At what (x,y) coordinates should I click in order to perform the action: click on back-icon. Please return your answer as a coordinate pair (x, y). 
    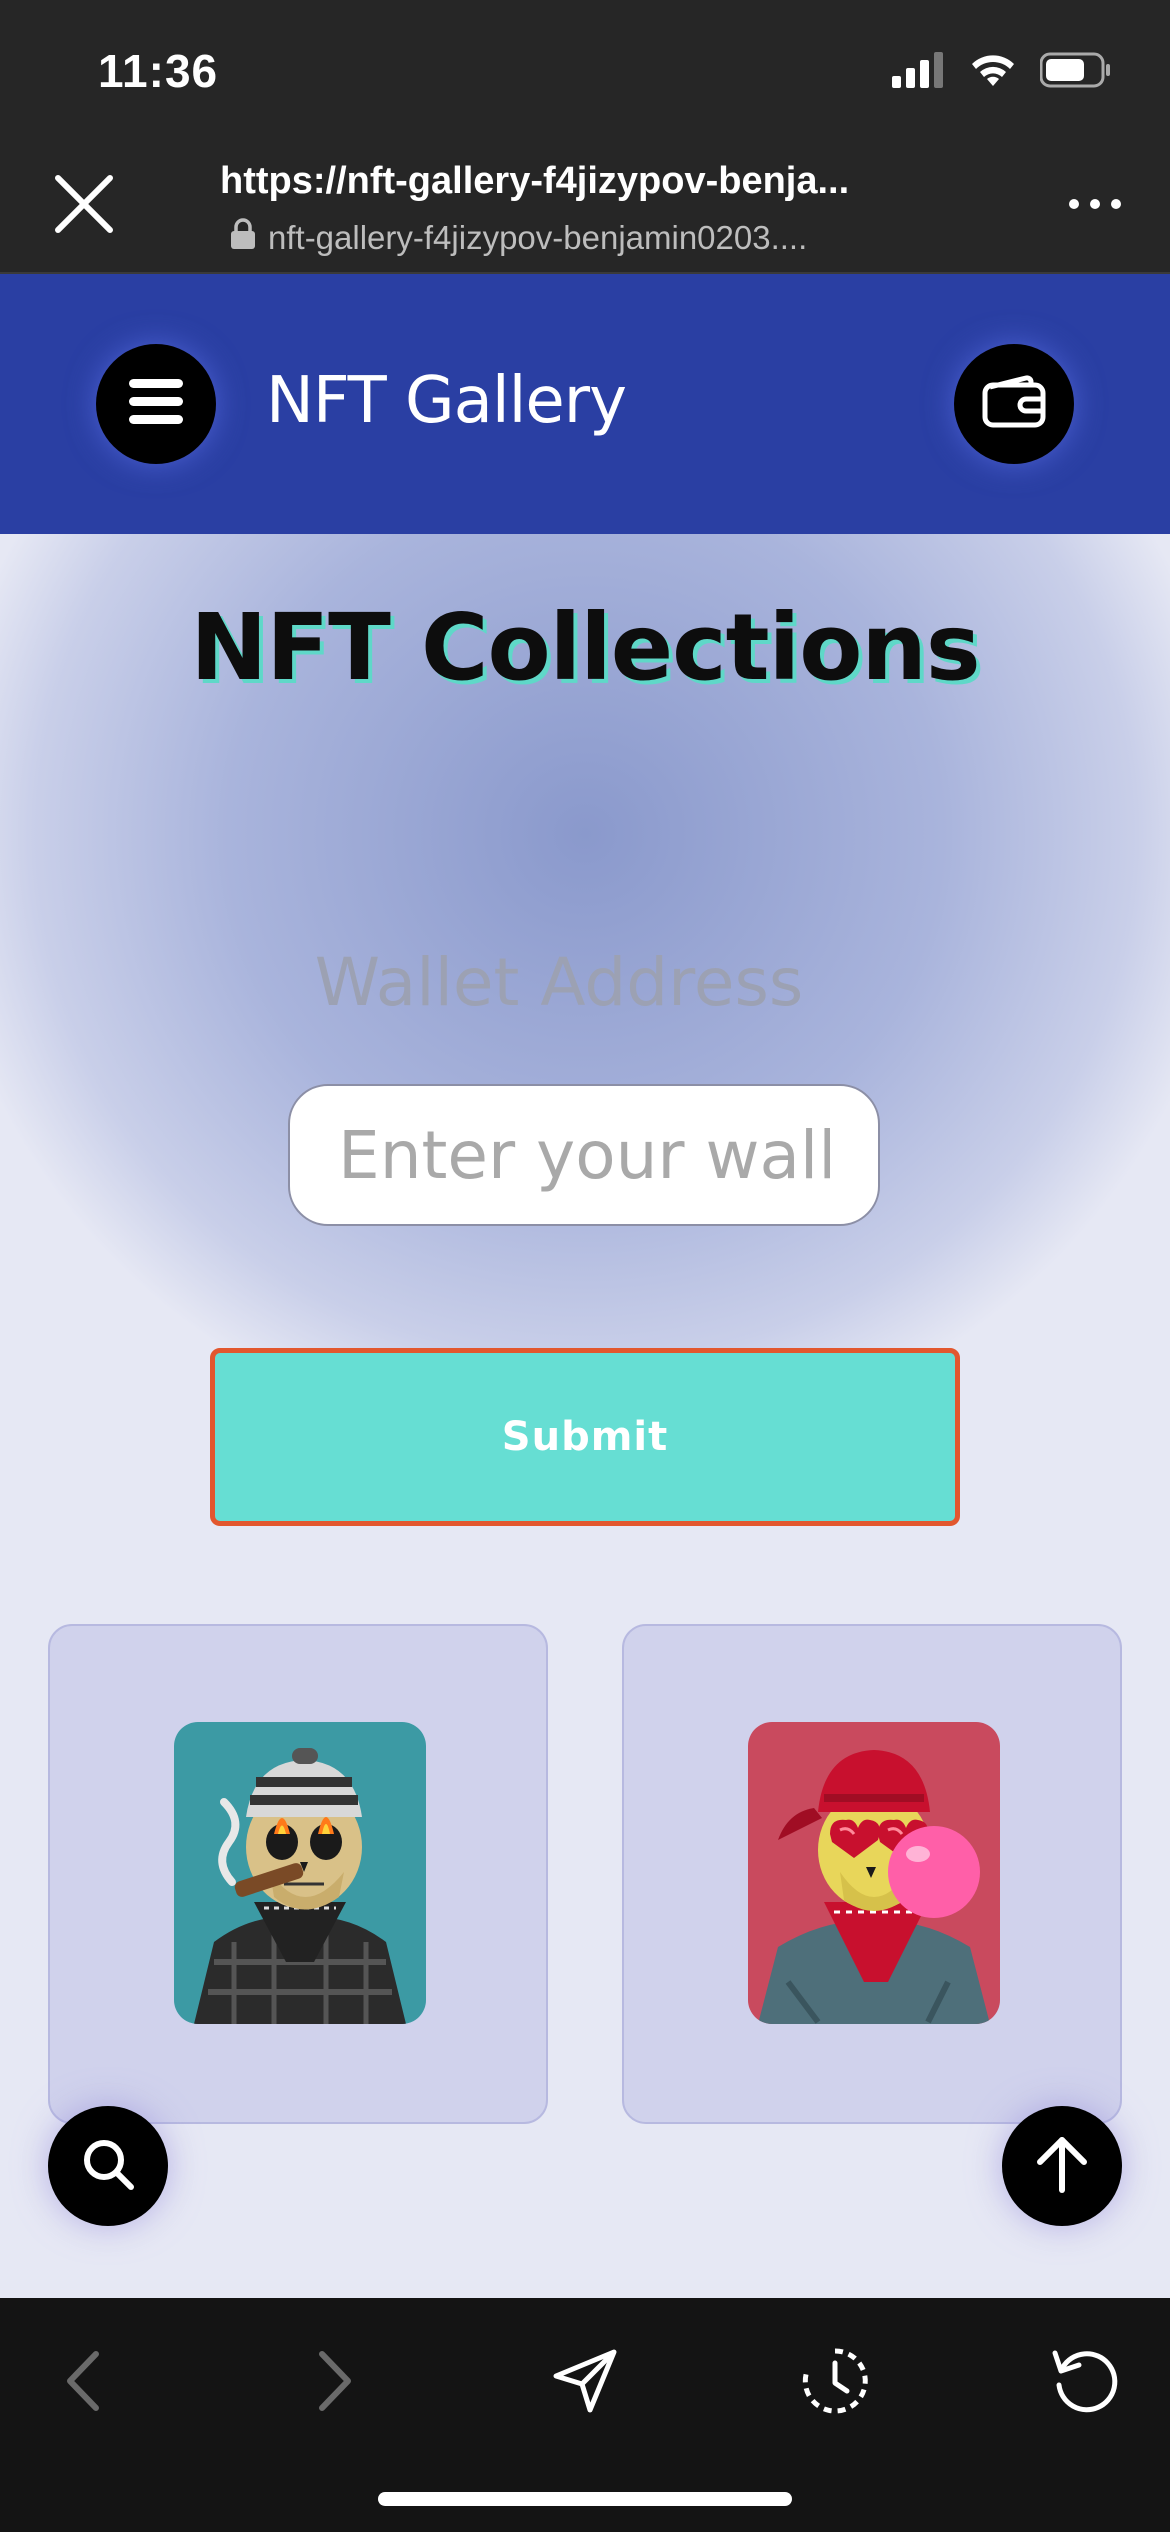
    Looking at the image, I should click on (83, 2383).